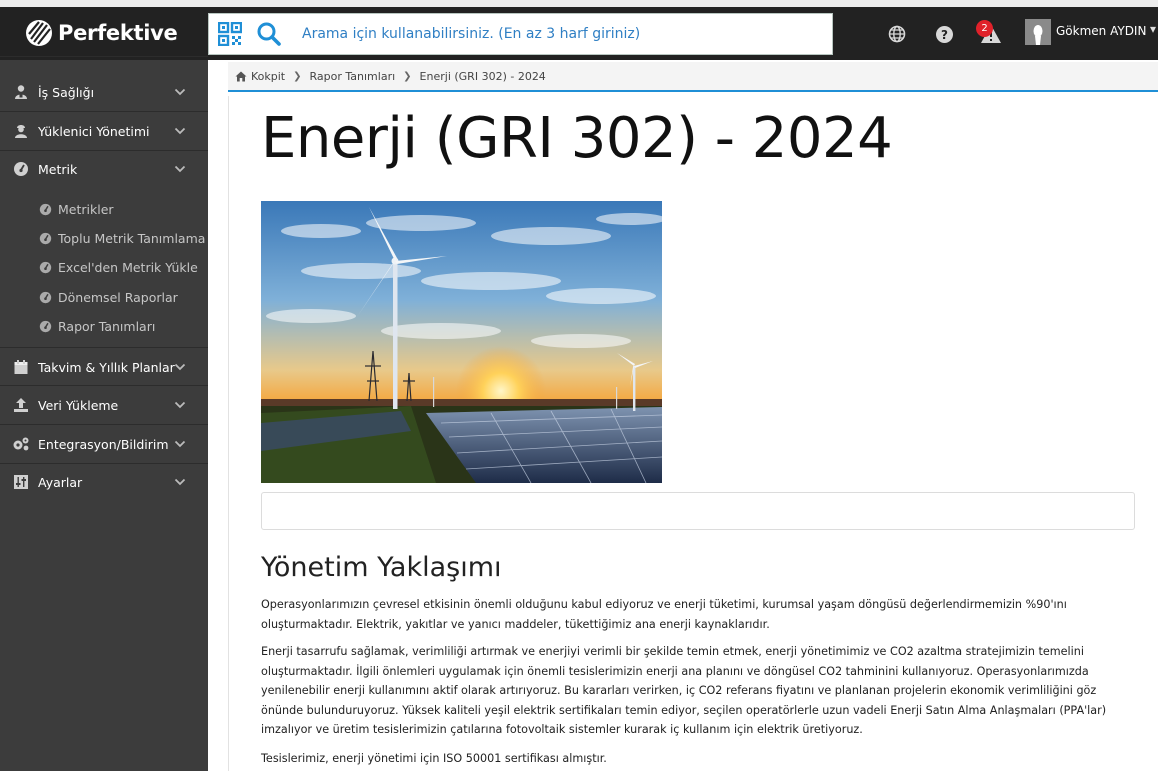 The image size is (1158, 771). I want to click on user-avatar, so click(1038, 32).